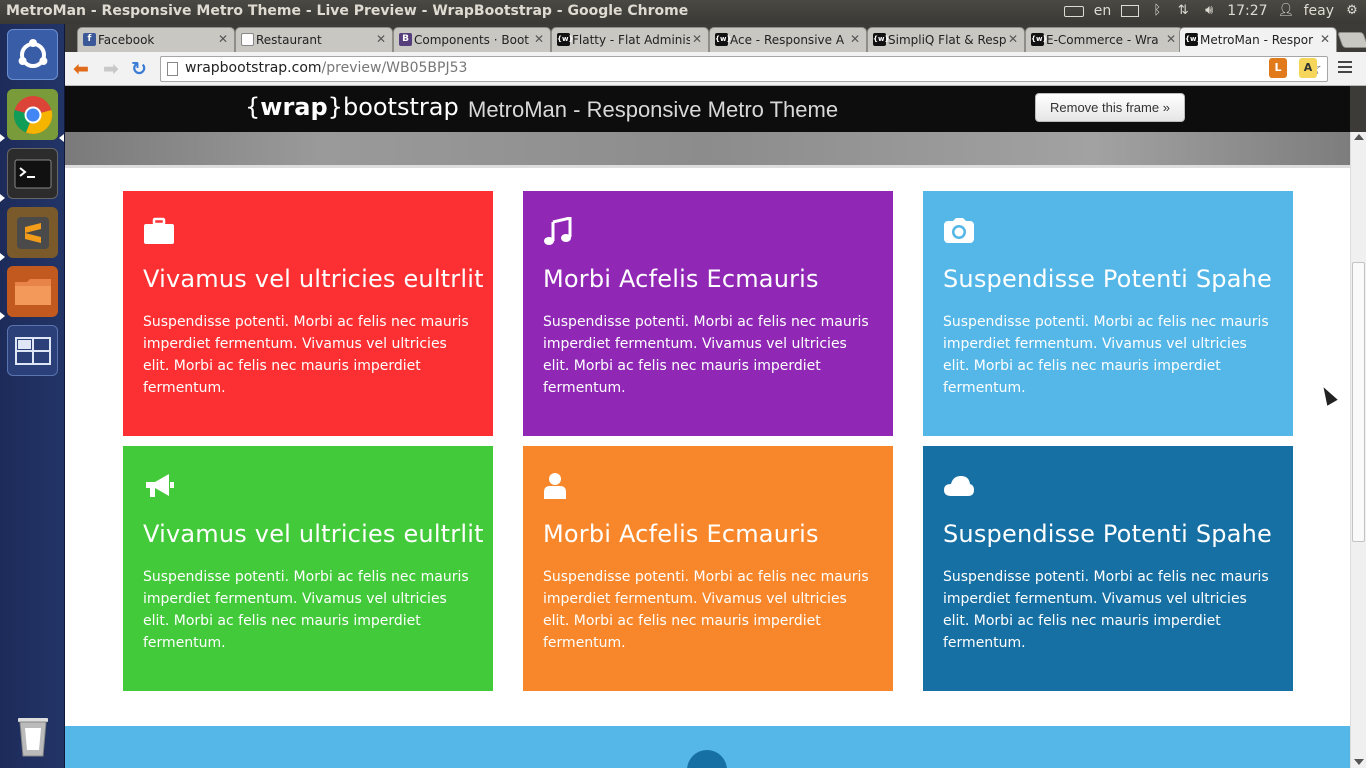 This screenshot has width=1366, height=768. Describe the element at coordinates (1308, 68) in the screenshot. I see `translate-extension-icon: A` at that location.